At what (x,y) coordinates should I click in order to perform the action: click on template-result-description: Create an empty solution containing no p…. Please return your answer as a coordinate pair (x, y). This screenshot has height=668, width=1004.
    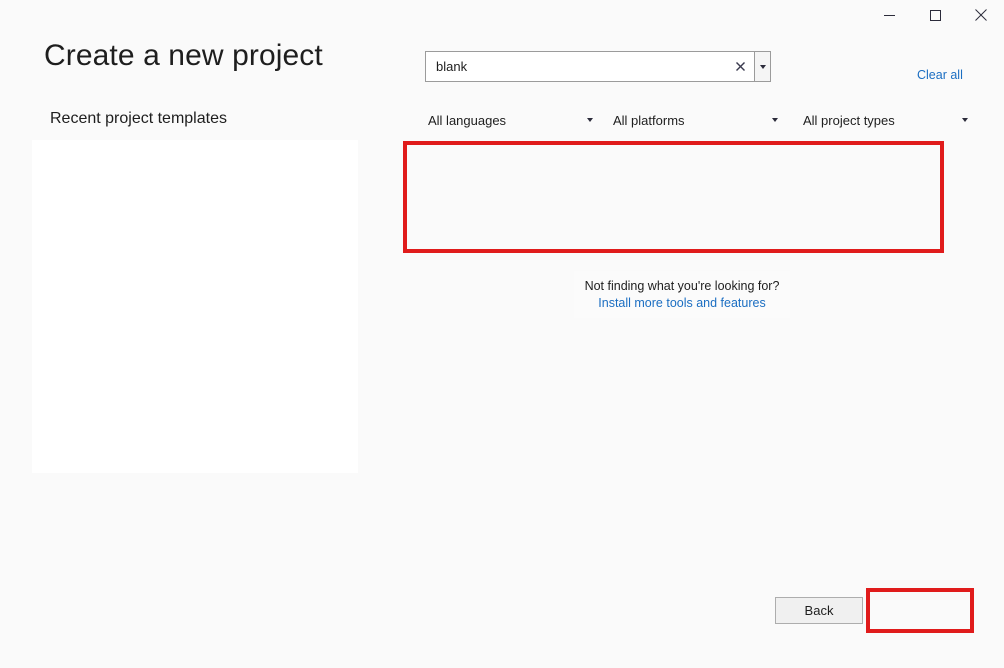
    Looking at the image, I should click on (619, 189).